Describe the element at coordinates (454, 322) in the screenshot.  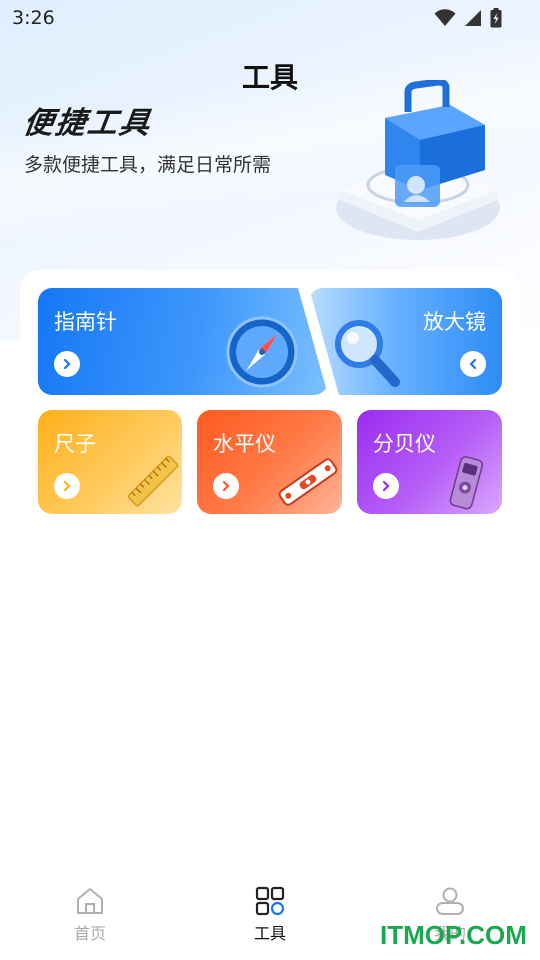
I see `magnifier-label: 放大镜` at that location.